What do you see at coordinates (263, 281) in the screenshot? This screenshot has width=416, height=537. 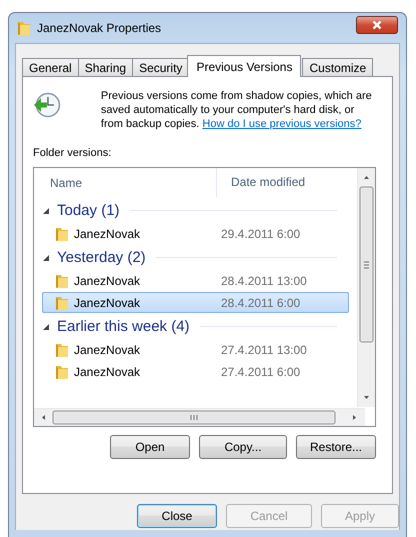 I see `date-modified: 28.4.2011 13:00` at bounding box center [263, 281].